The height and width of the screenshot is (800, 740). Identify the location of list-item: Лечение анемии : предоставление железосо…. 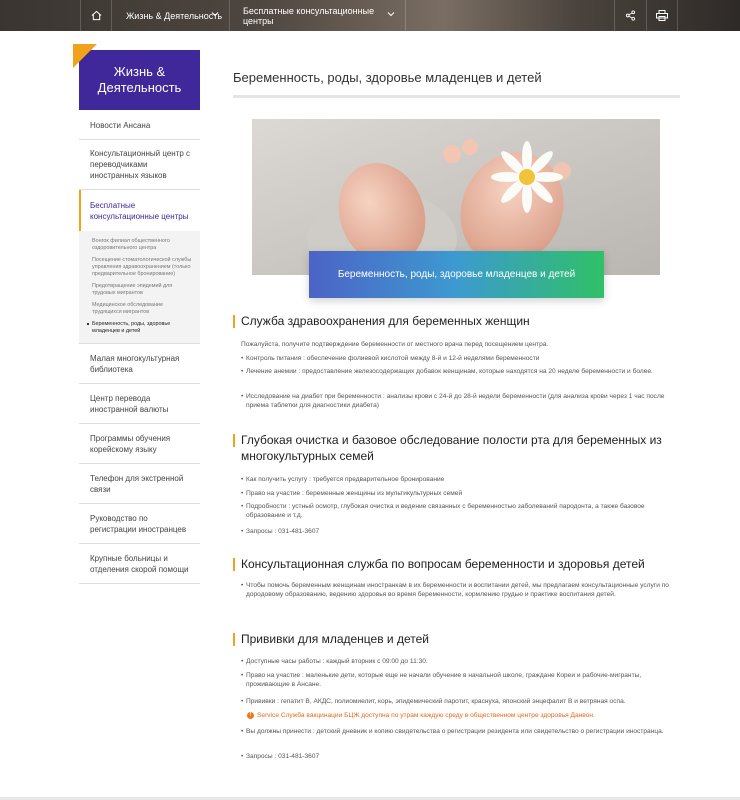
(459, 371).